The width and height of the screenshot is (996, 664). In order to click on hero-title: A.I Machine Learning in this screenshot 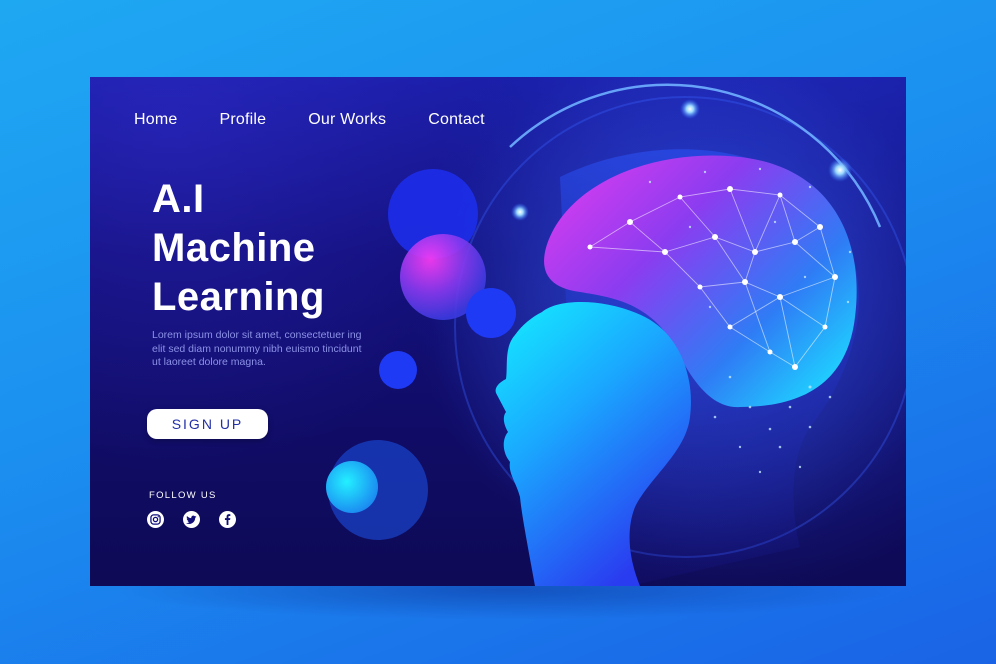, I will do `click(238, 248)`.